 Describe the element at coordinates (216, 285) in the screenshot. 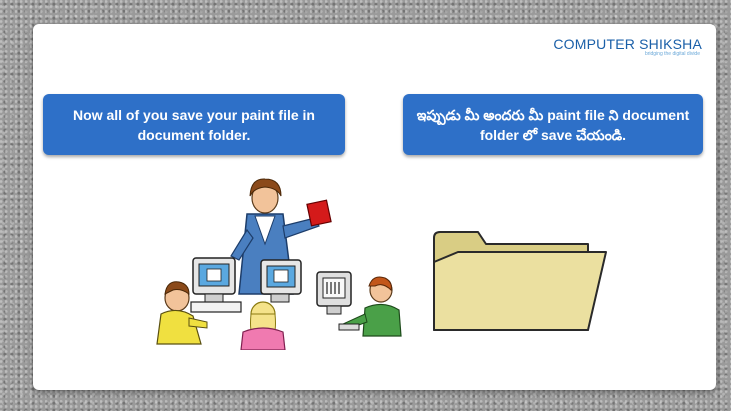

I see `computer-left` at that location.